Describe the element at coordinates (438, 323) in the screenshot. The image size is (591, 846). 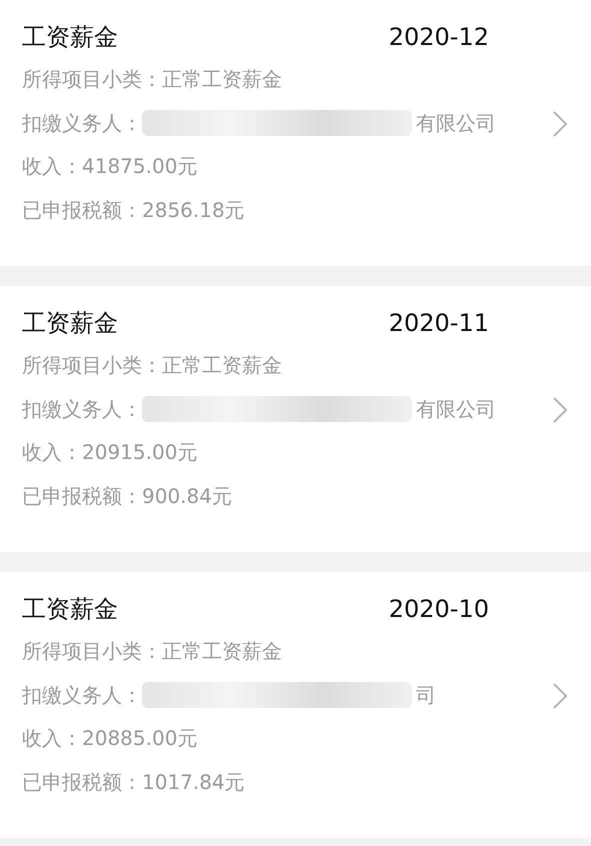
I see `record-period: 2020-11` at that location.